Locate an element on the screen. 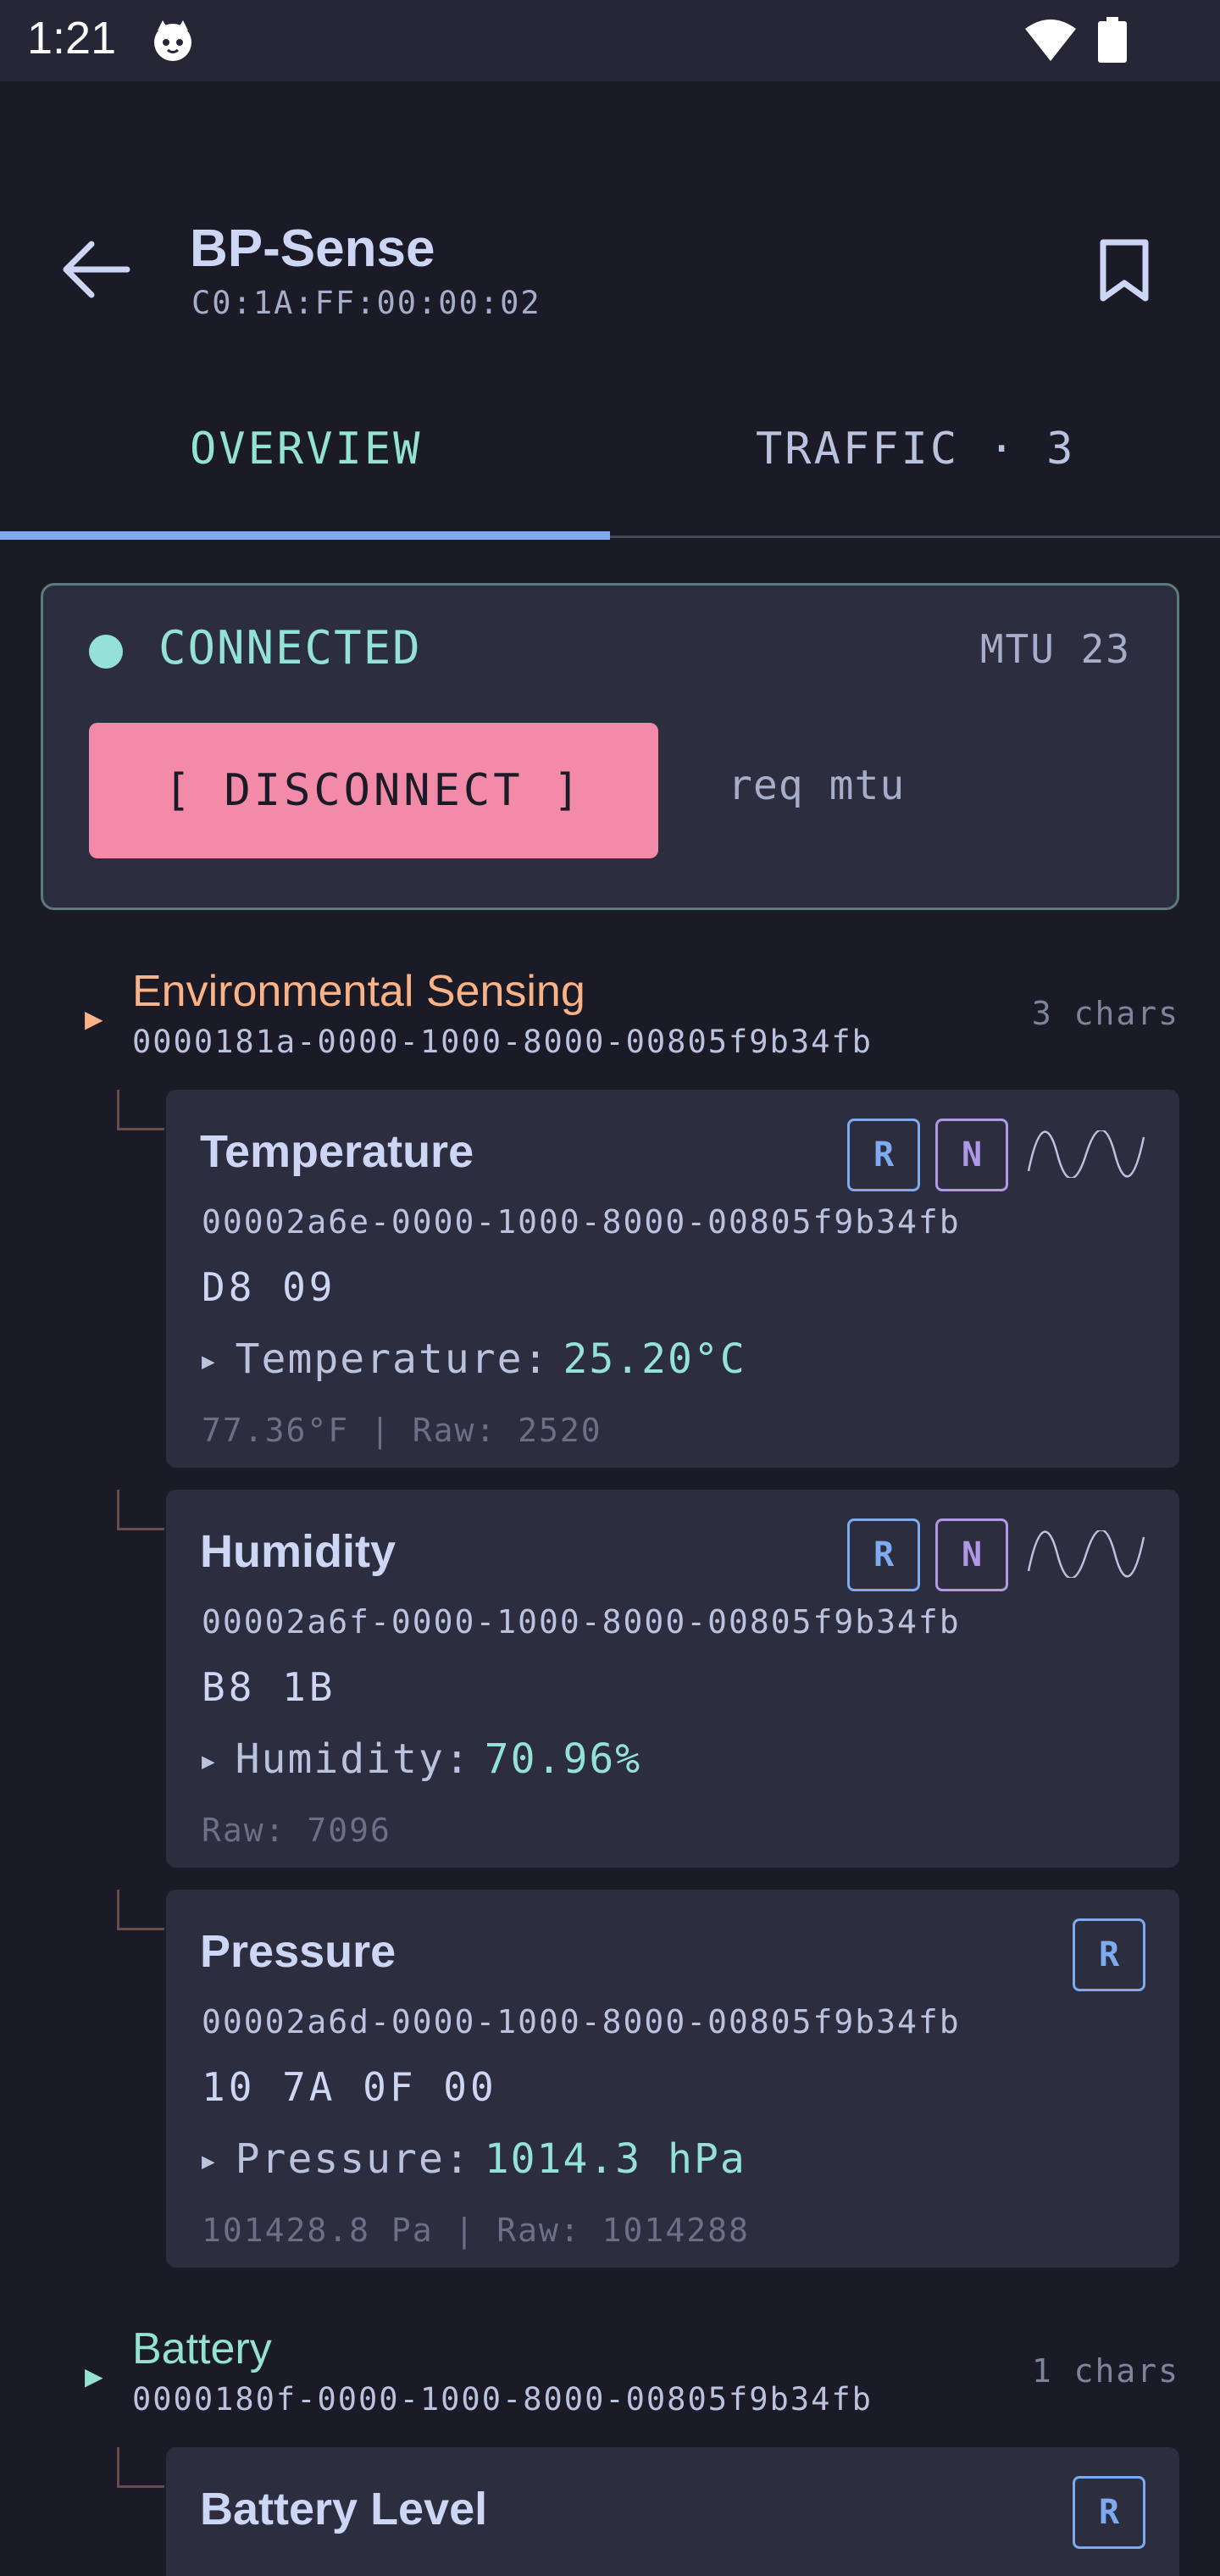 The width and height of the screenshot is (1220, 2576). request-mtu-button: req mtu is located at coordinates (816, 785).